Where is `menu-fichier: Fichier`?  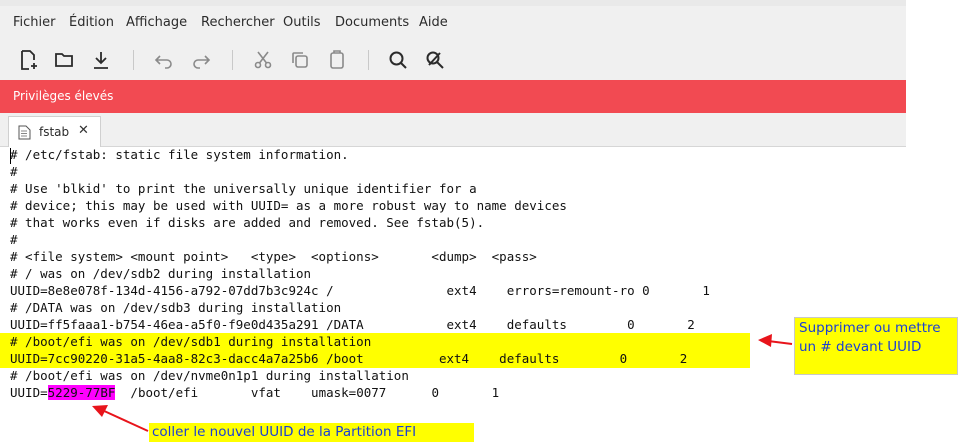
menu-fichier: Fichier is located at coordinates (34, 23).